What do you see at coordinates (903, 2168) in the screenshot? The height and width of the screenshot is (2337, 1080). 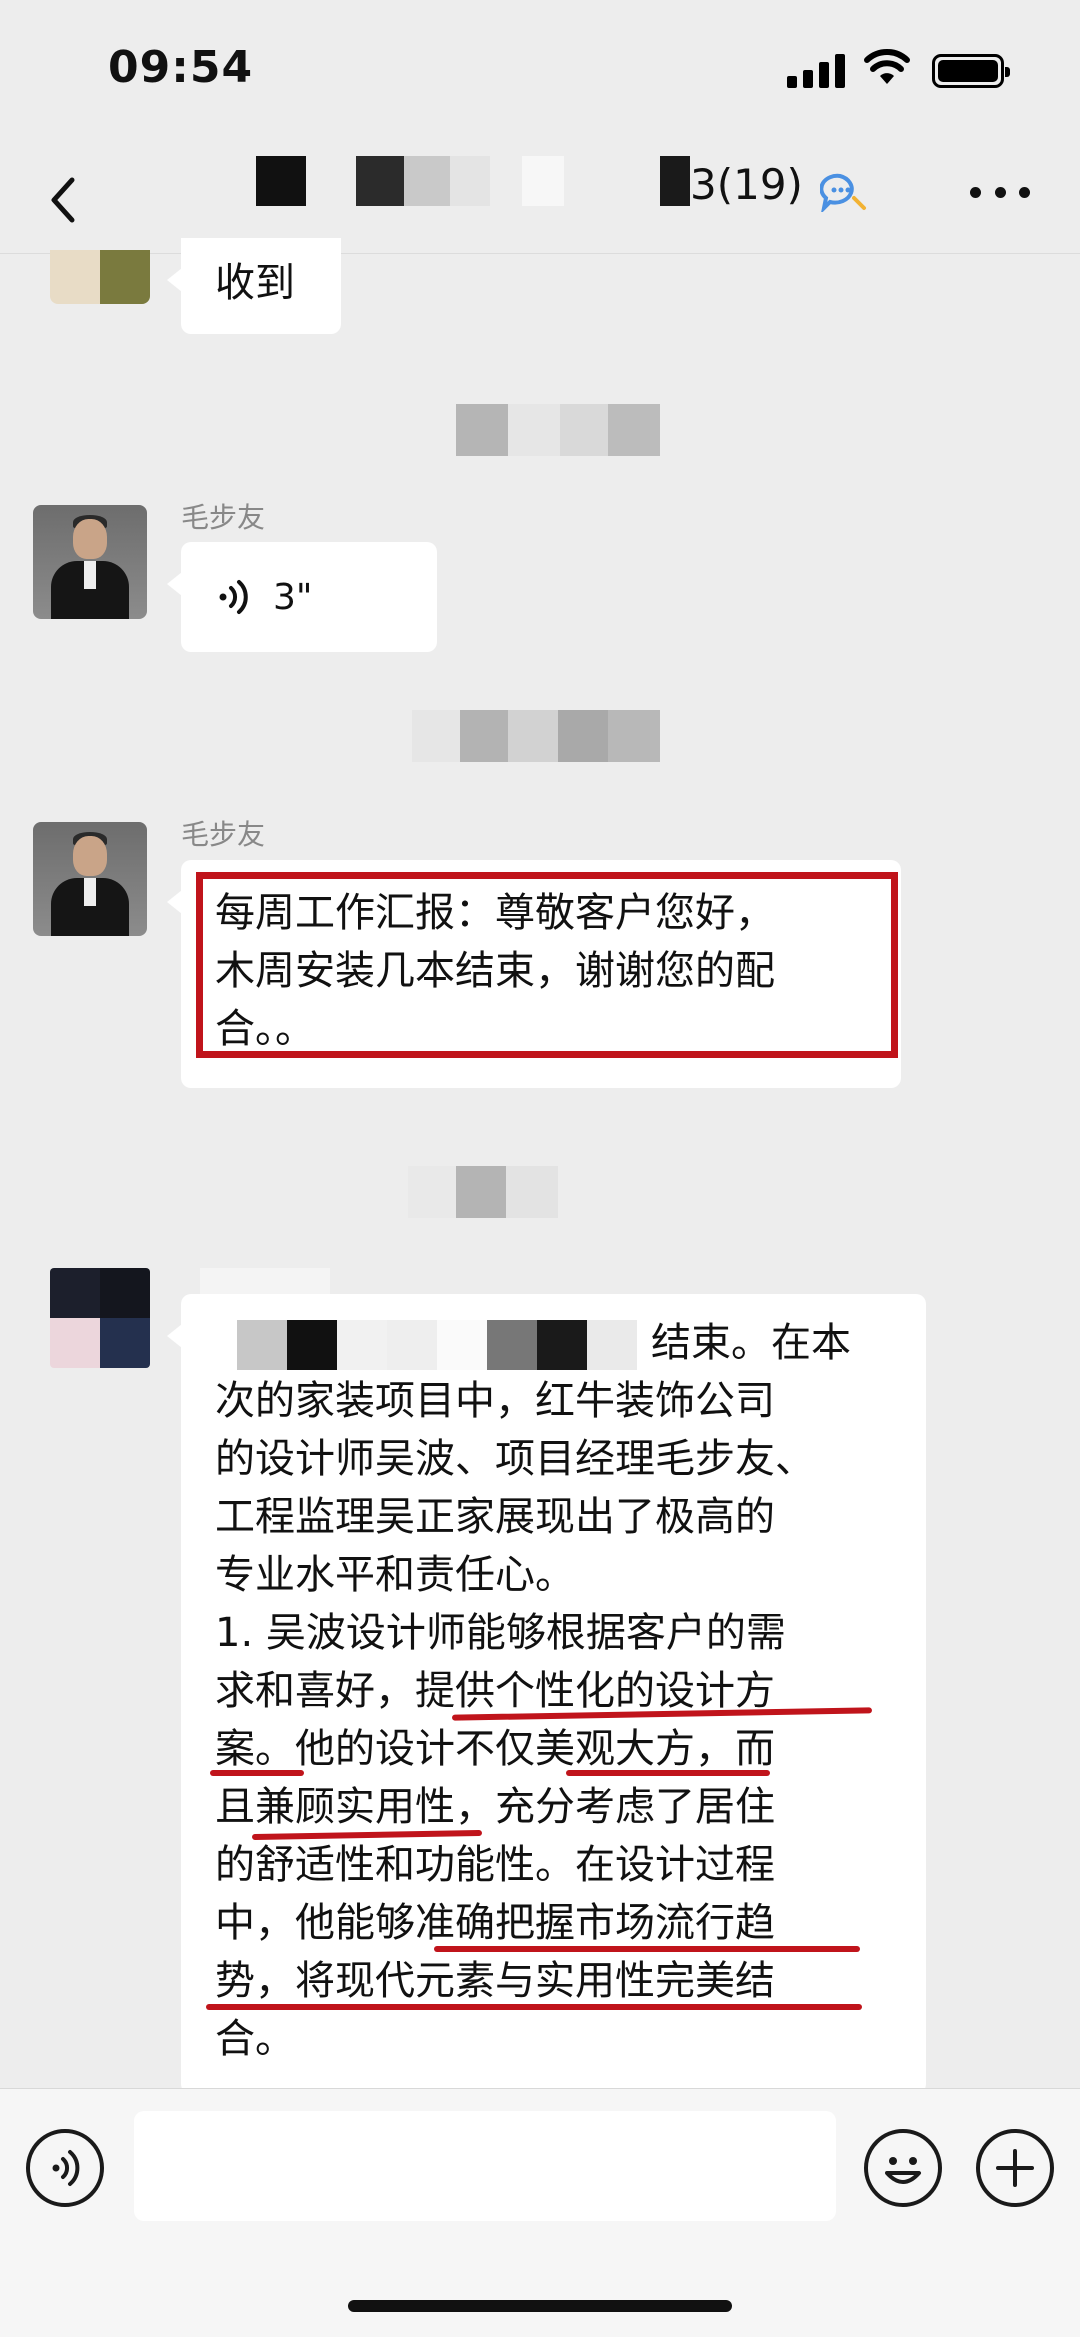 I see `emoji-icon` at bounding box center [903, 2168].